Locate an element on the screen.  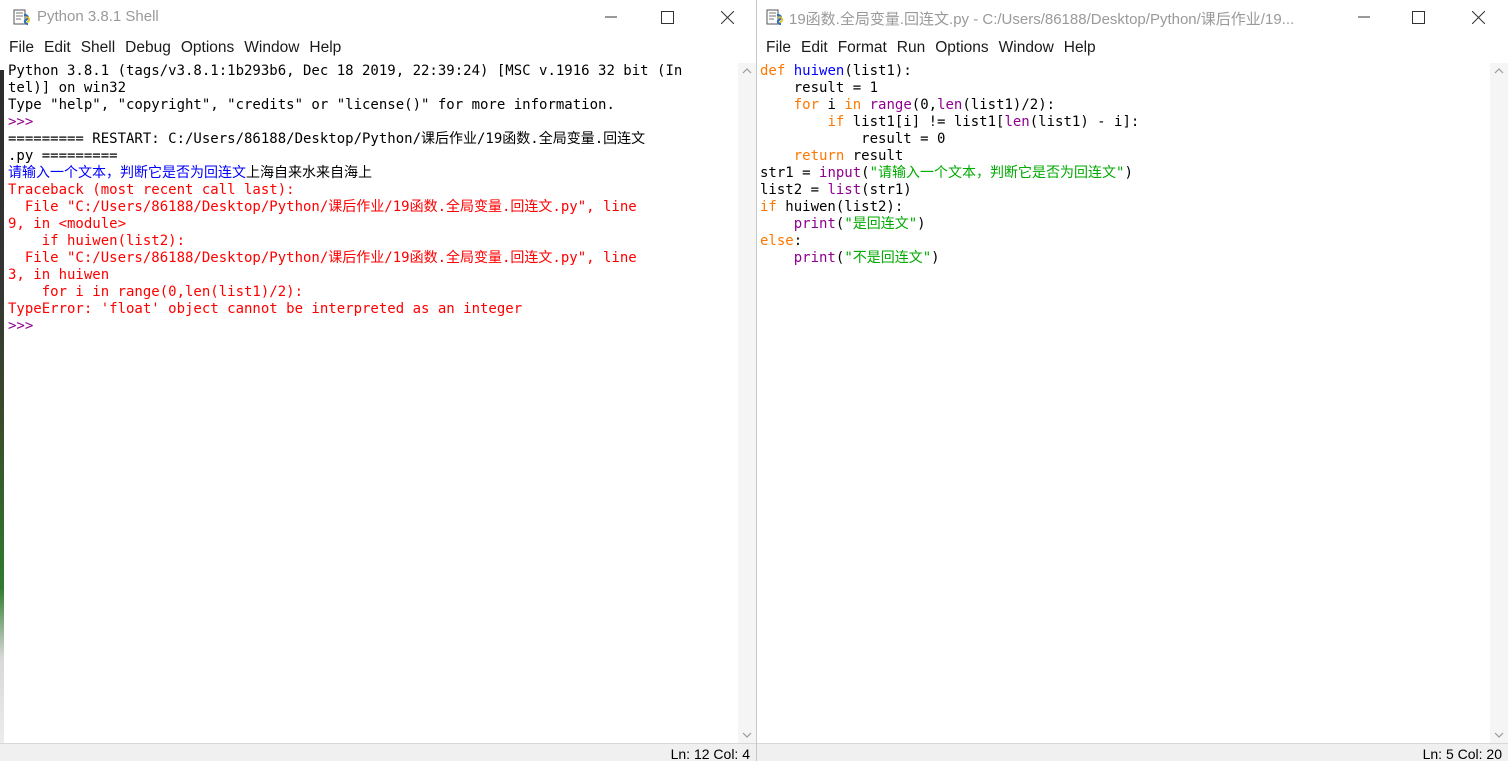
text-segment: "不是回连文" is located at coordinates (888, 258).